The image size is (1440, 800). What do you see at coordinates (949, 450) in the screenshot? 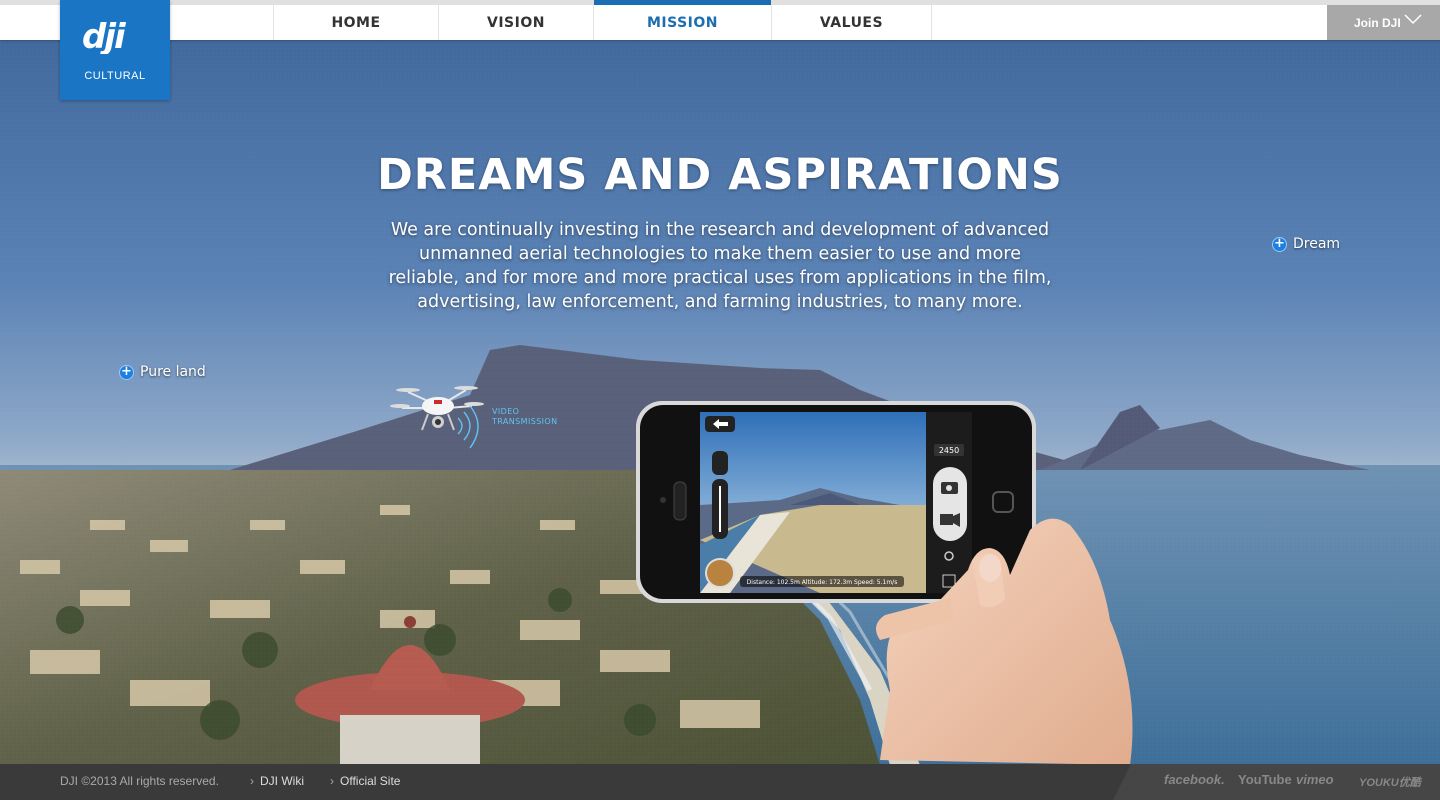
I see `phone-counter-text: 2450` at bounding box center [949, 450].